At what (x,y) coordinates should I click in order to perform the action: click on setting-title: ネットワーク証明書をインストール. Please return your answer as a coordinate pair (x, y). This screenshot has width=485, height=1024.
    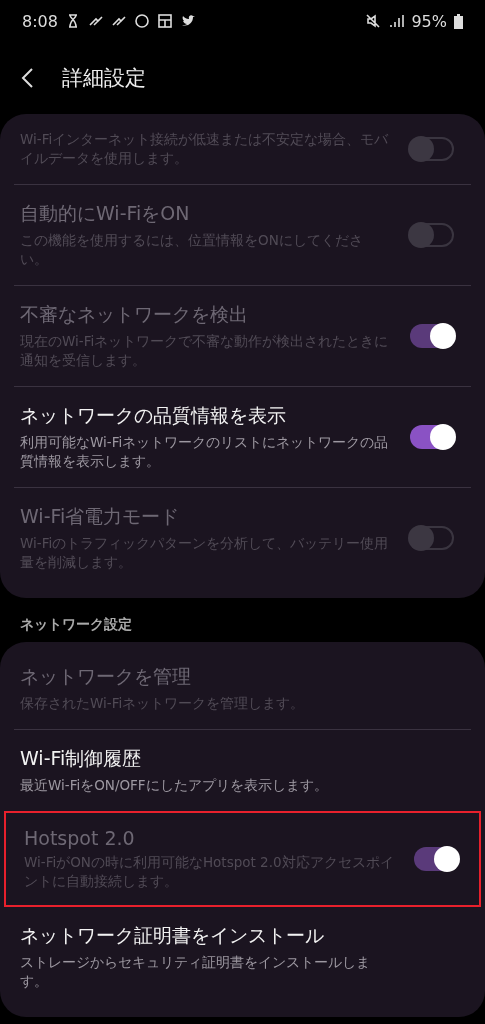
    Looking at the image, I should click on (172, 935).